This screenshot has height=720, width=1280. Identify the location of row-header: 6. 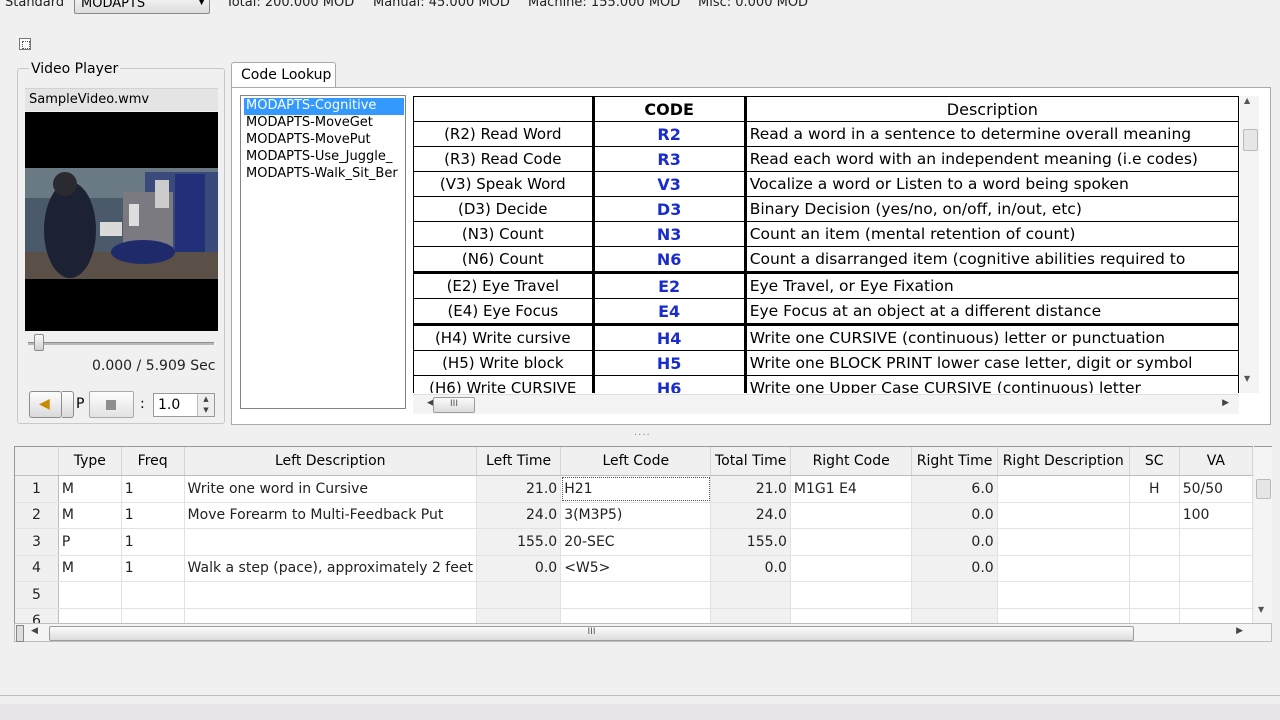
(37, 616).